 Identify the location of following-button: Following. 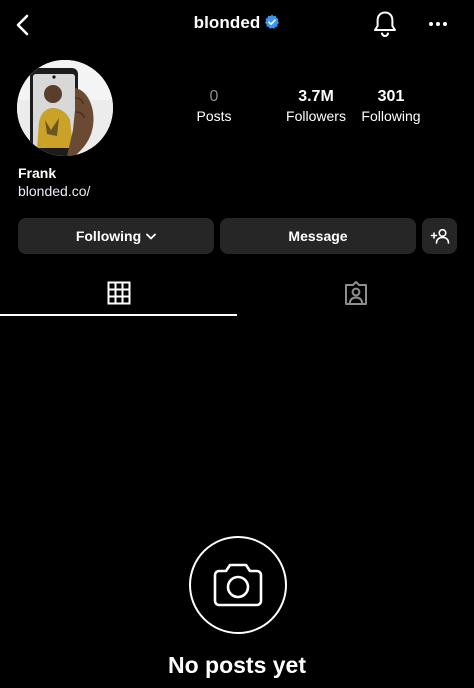
(116, 236).